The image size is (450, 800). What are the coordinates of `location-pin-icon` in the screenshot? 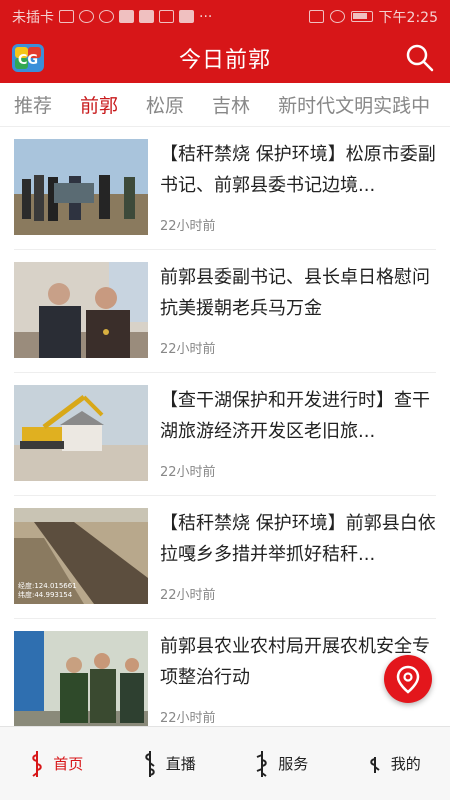 It's located at (408, 679).